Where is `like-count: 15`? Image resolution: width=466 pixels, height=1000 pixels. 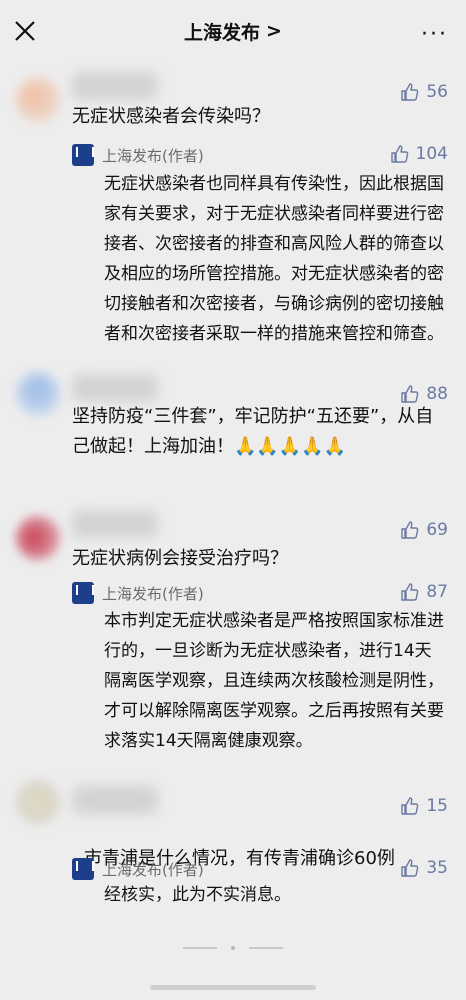
like-count: 15 is located at coordinates (437, 806).